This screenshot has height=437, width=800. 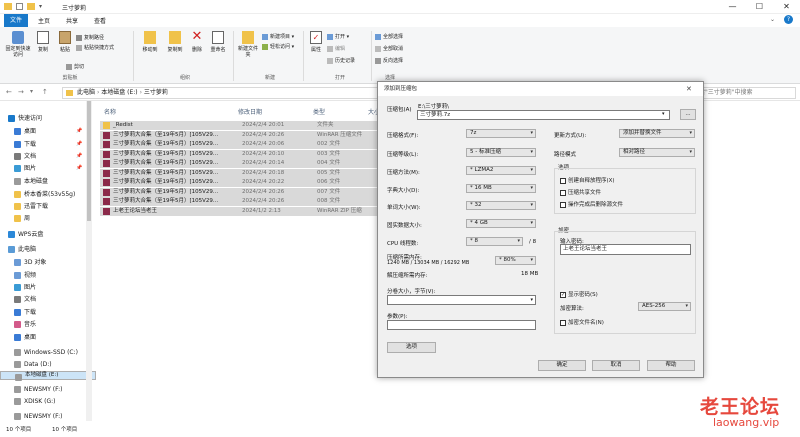 What do you see at coordinates (48, 364) in the screenshot?
I see `sidebar-item: Data (D:)` at bounding box center [48, 364].